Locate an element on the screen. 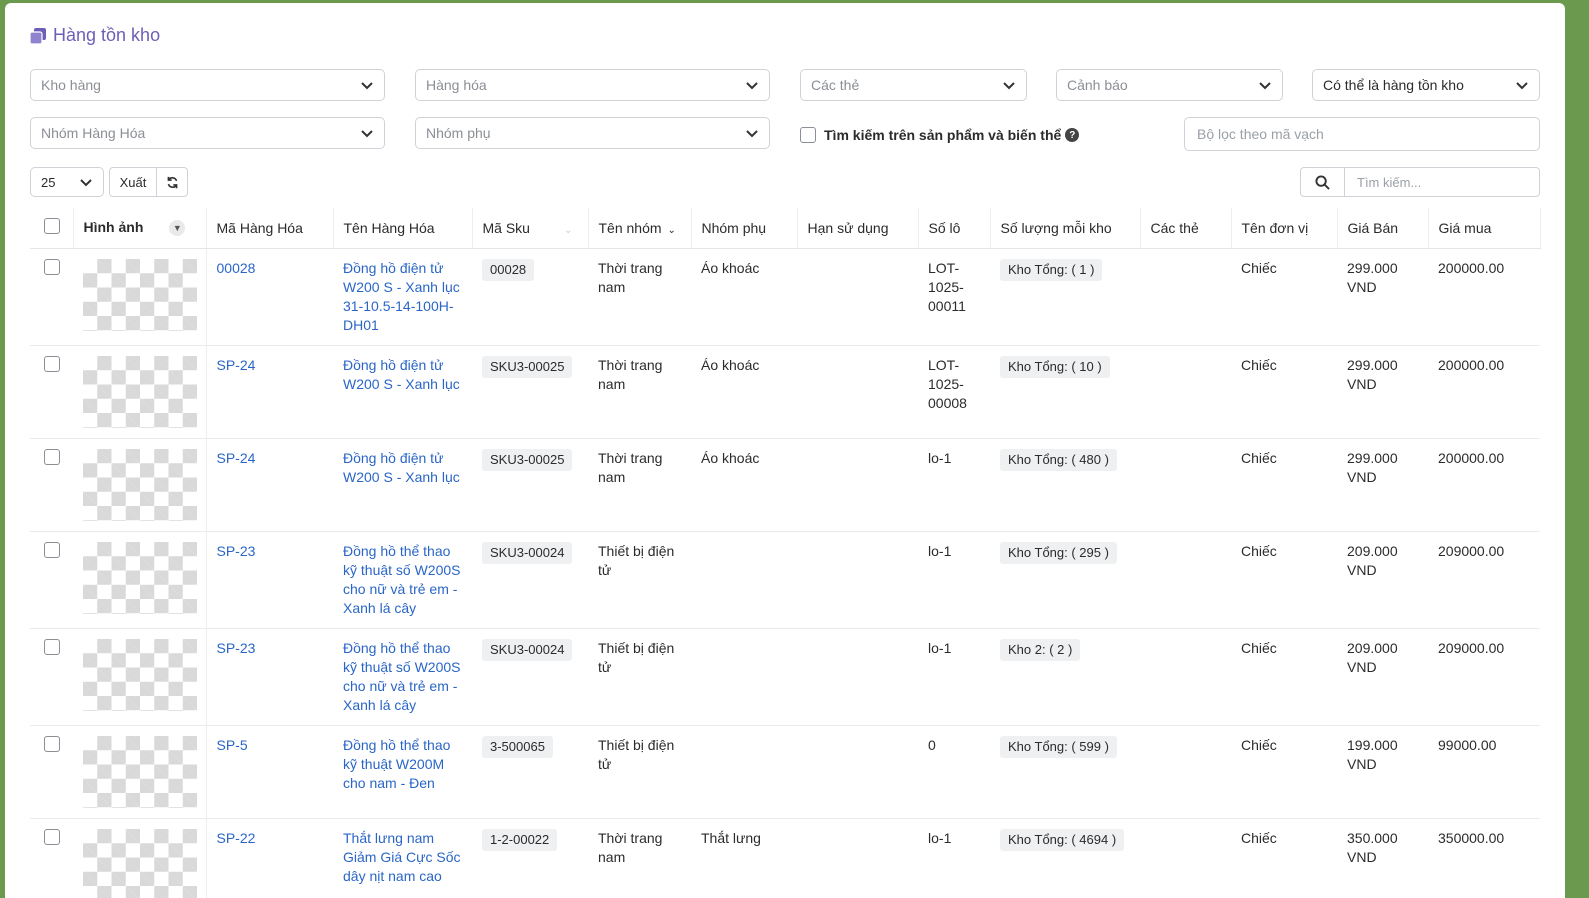 The height and width of the screenshot is (898, 1589). col-header-code: Mã Hàng Hóa is located at coordinates (269, 228).